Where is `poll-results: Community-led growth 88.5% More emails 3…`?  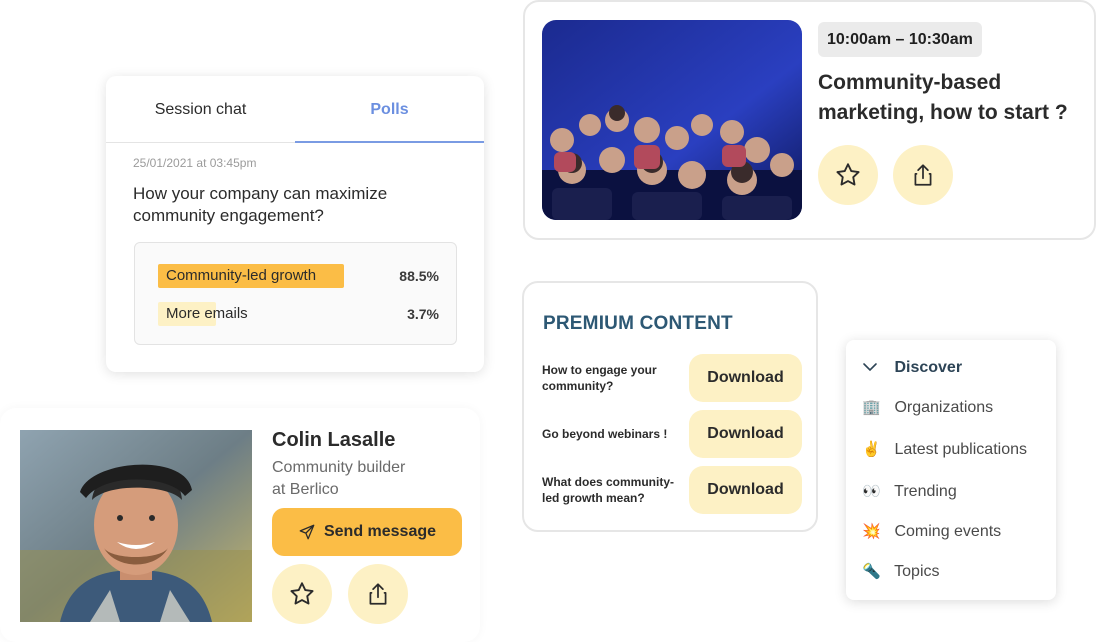
poll-results: Community-led growth 88.5% More emails 3… is located at coordinates (295, 293).